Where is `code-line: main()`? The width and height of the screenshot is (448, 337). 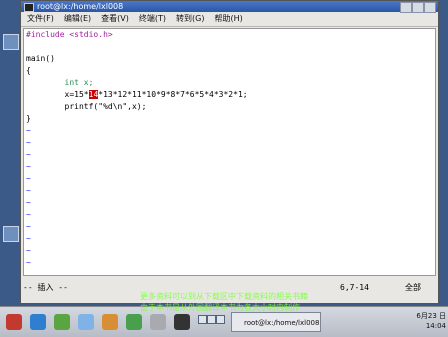
code-line: main() is located at coordinates (40, 58).